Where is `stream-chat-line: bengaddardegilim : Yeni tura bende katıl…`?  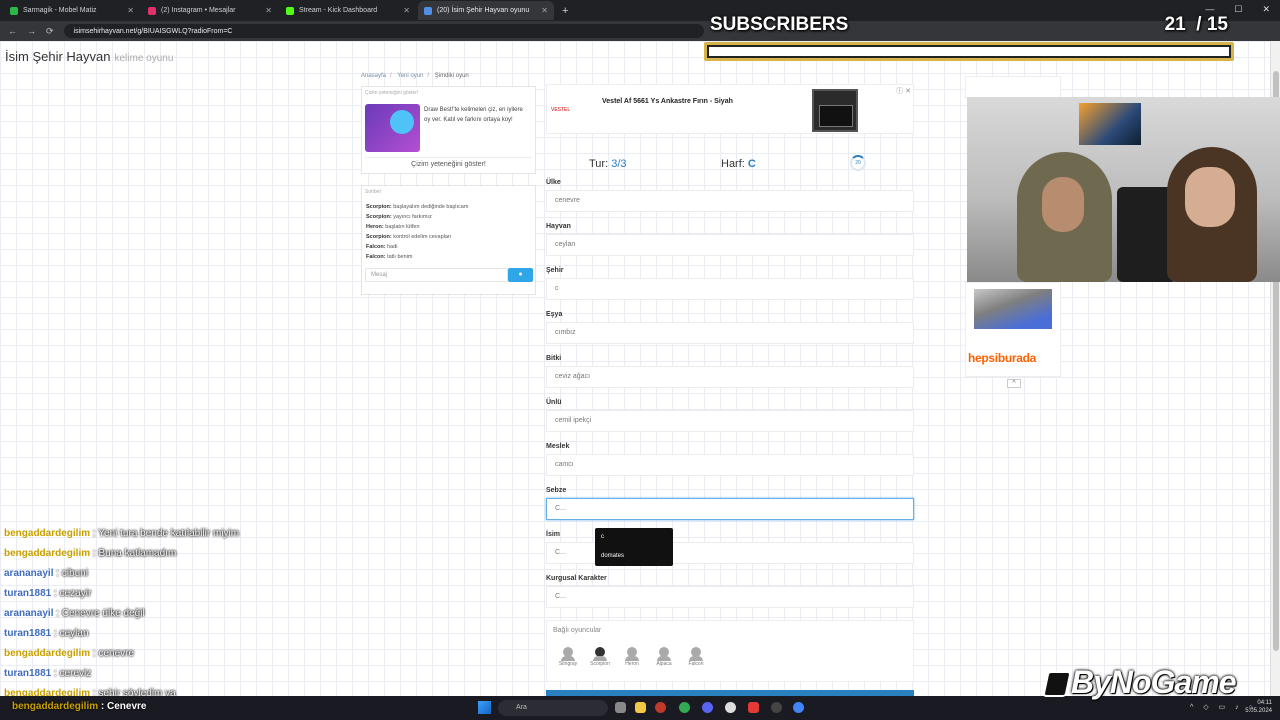
stream-chat-line: bengaddardegilim : Yeni tura bende katıl… is located at coordinates (122, 533).